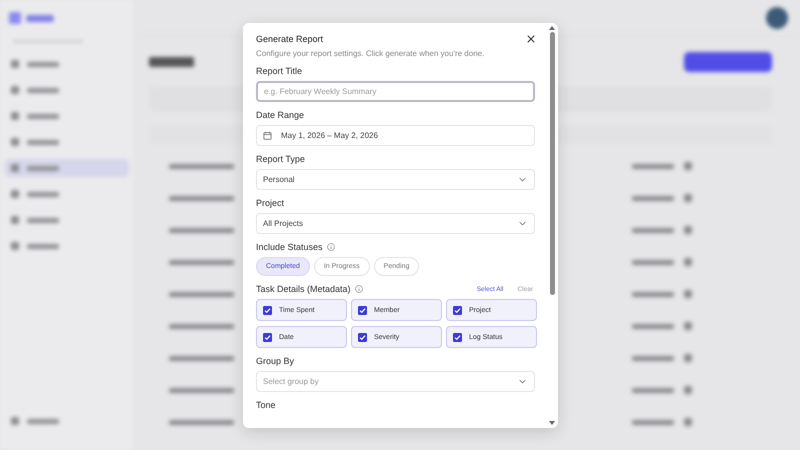 The height and width of the screenshot is (450, 800). Describe the element at coordinates (280, 159) in the screenshot. I see `field-label: Report Type` at that location.